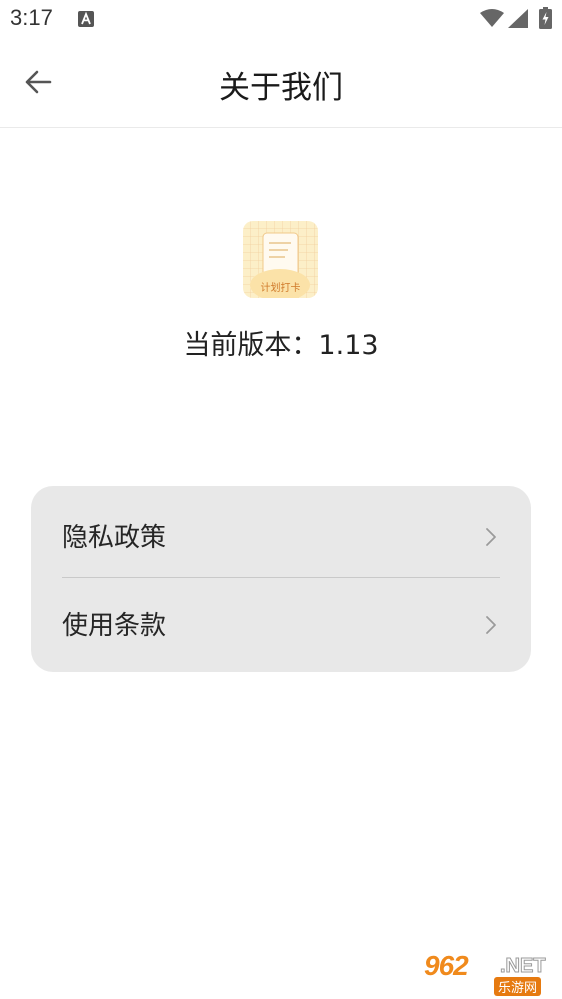 The height and width of the screenshot is (999, 562). What do you see at coordinates (492, 18) in the screenshot?
I see `wifi-icon` at bounding box center [492, 18].